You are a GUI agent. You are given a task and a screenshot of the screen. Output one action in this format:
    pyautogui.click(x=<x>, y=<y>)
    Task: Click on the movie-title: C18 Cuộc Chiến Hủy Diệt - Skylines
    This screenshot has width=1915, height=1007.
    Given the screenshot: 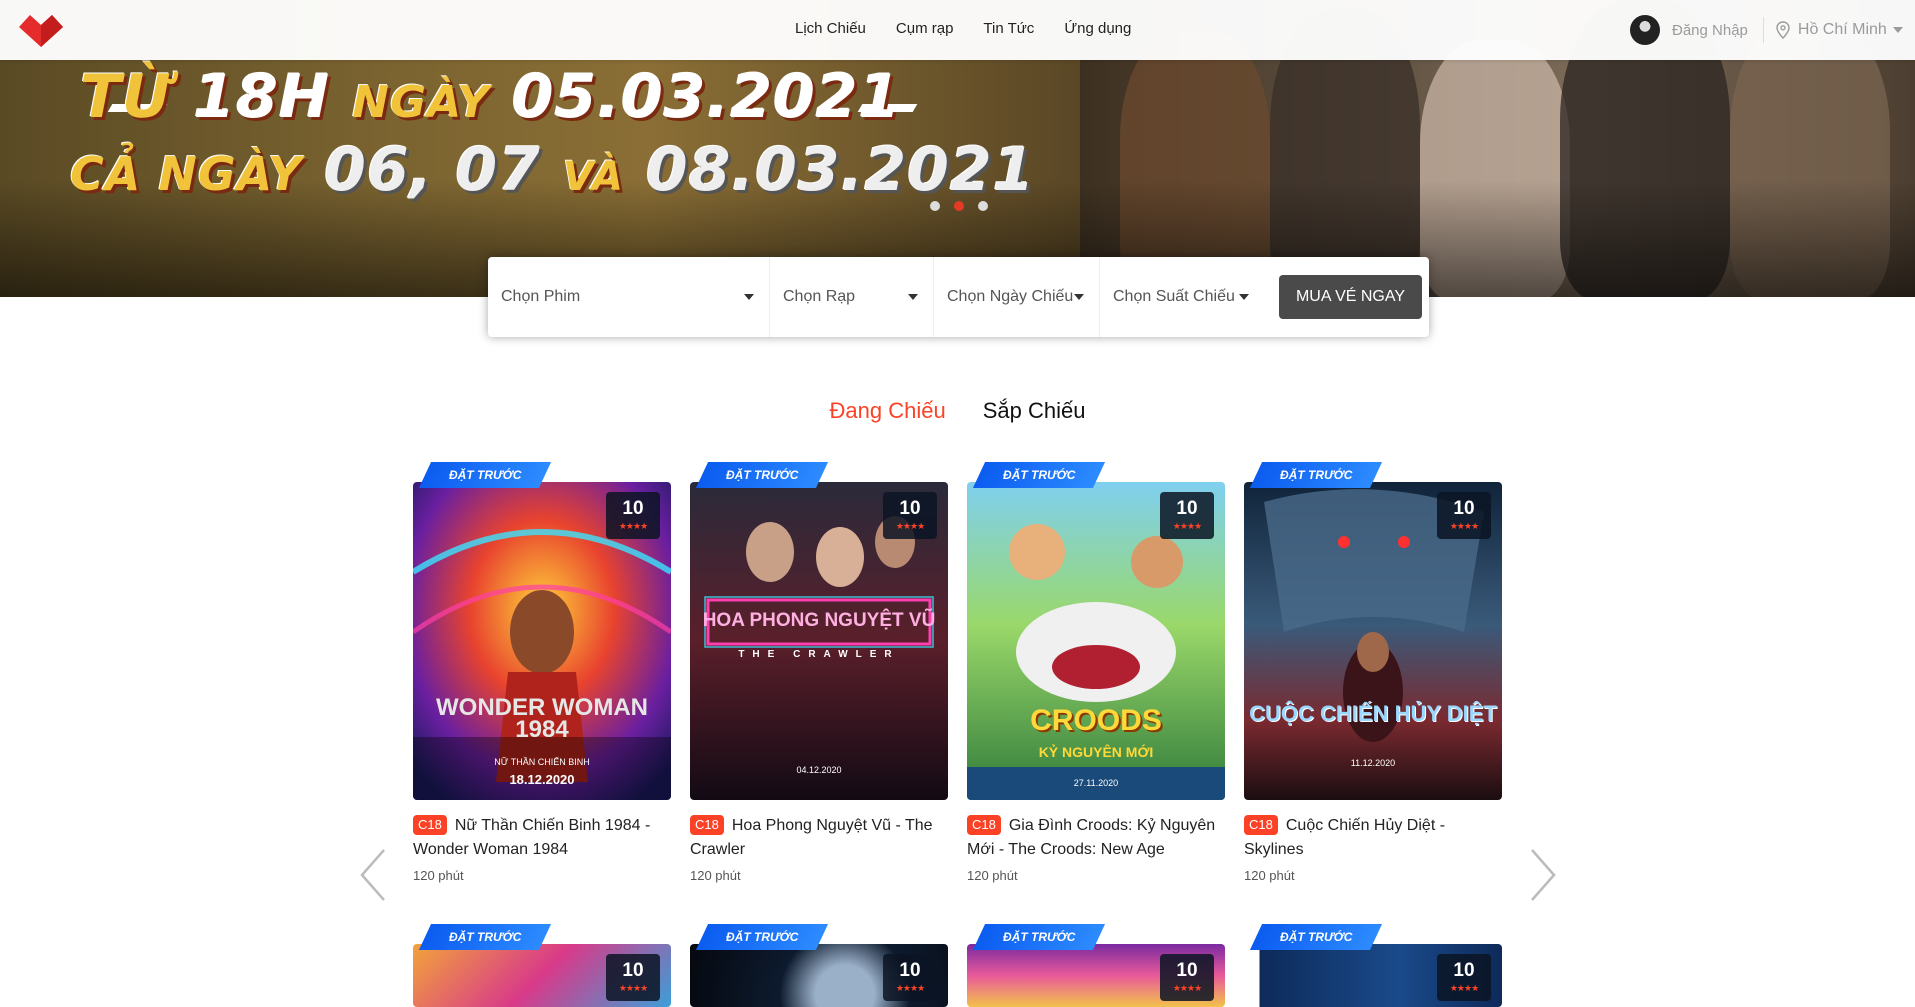 What is the action you would take?
    pyautogui.click(x=1373, y=838)
    